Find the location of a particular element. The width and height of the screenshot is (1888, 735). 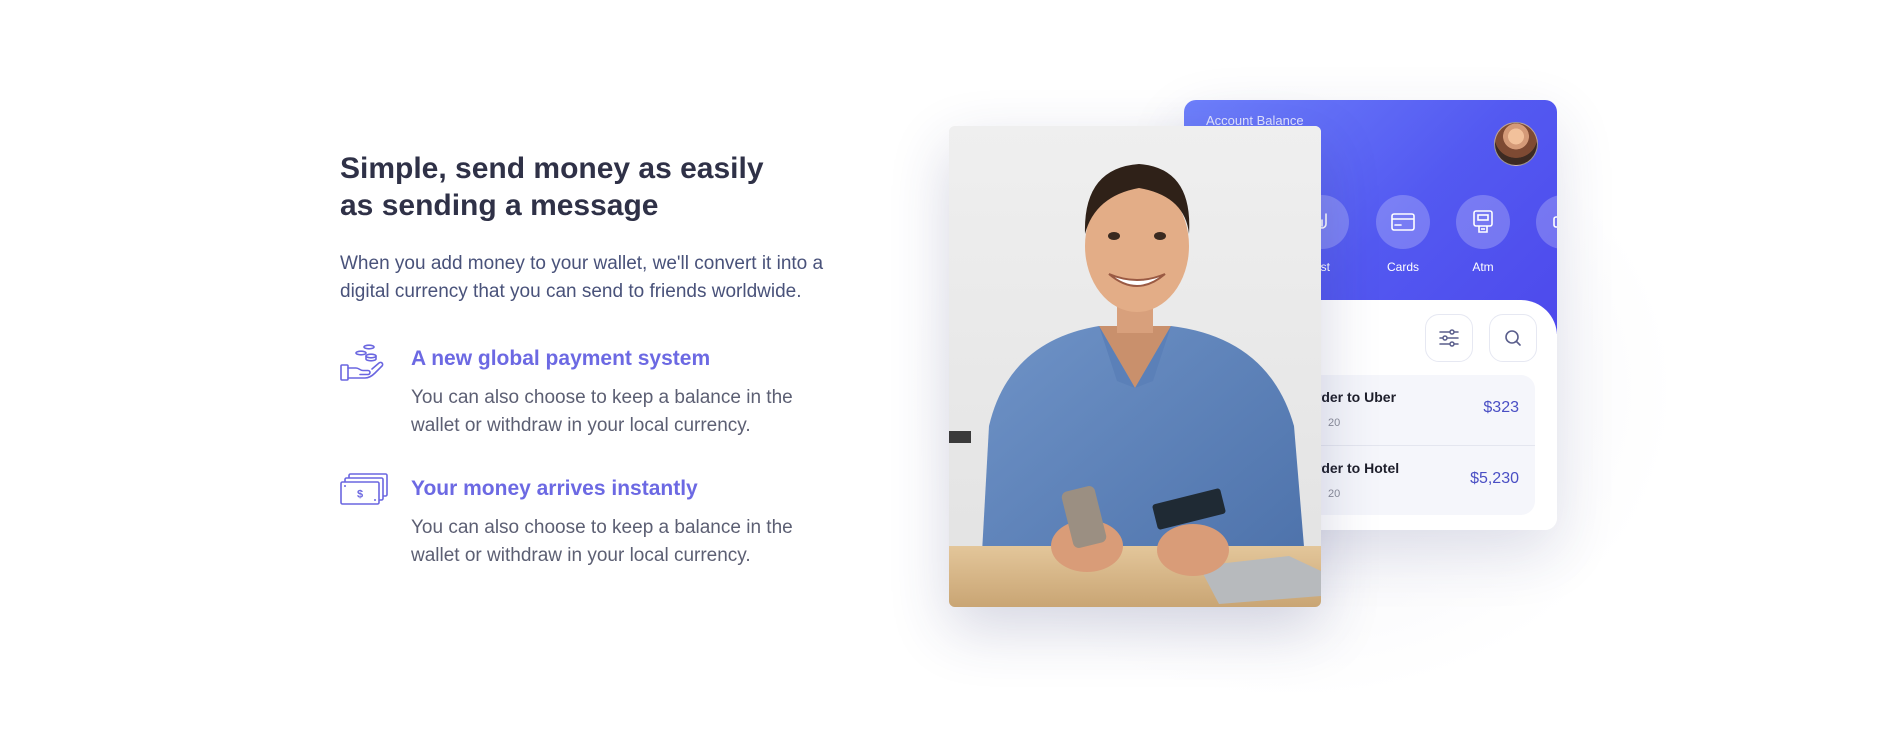

hero-headline-line1: Simple, send money as easily is located at coordinates (552, 168).